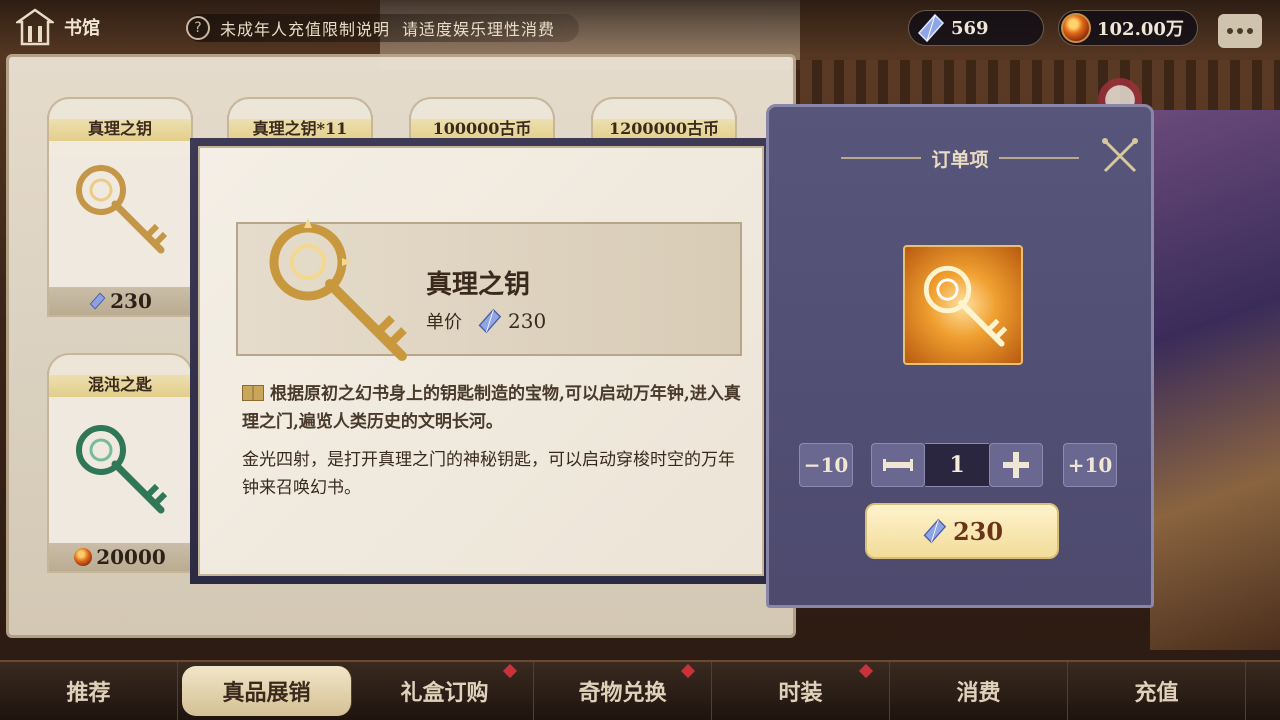  I want to click on card-price: 20000, so click(120, 557).